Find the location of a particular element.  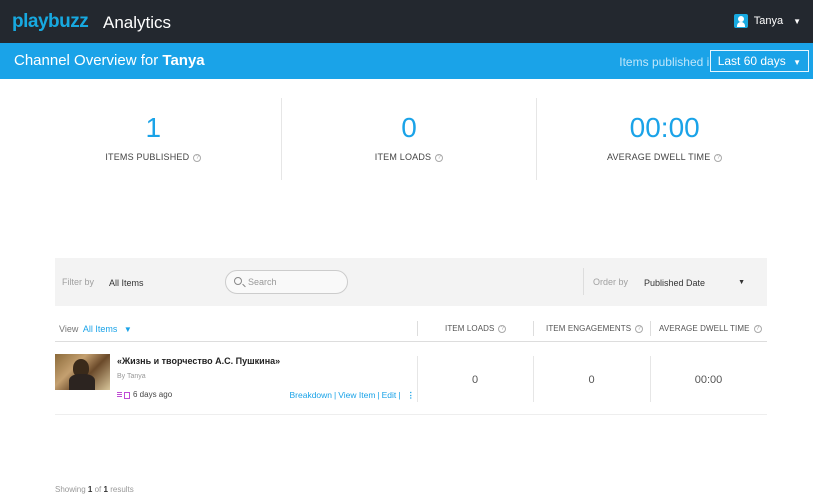

item-age: 6 days ago is located at coordinates (144, 394).